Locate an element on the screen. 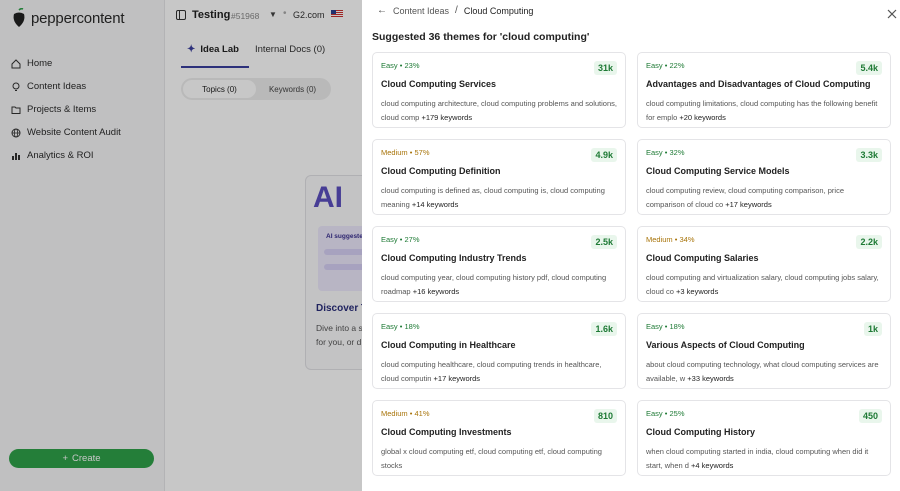  search-volume-badge: 2.5k is located at coordinates (604, 242).